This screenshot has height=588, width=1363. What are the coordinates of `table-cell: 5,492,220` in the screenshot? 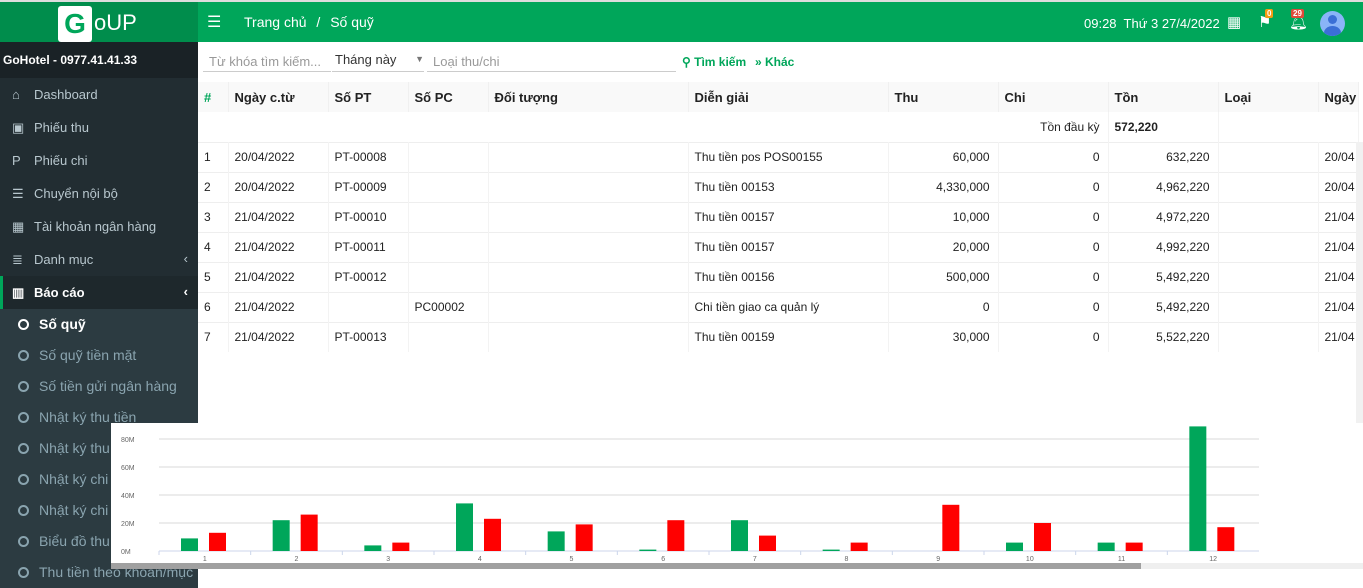 It's located at (1163, 306).